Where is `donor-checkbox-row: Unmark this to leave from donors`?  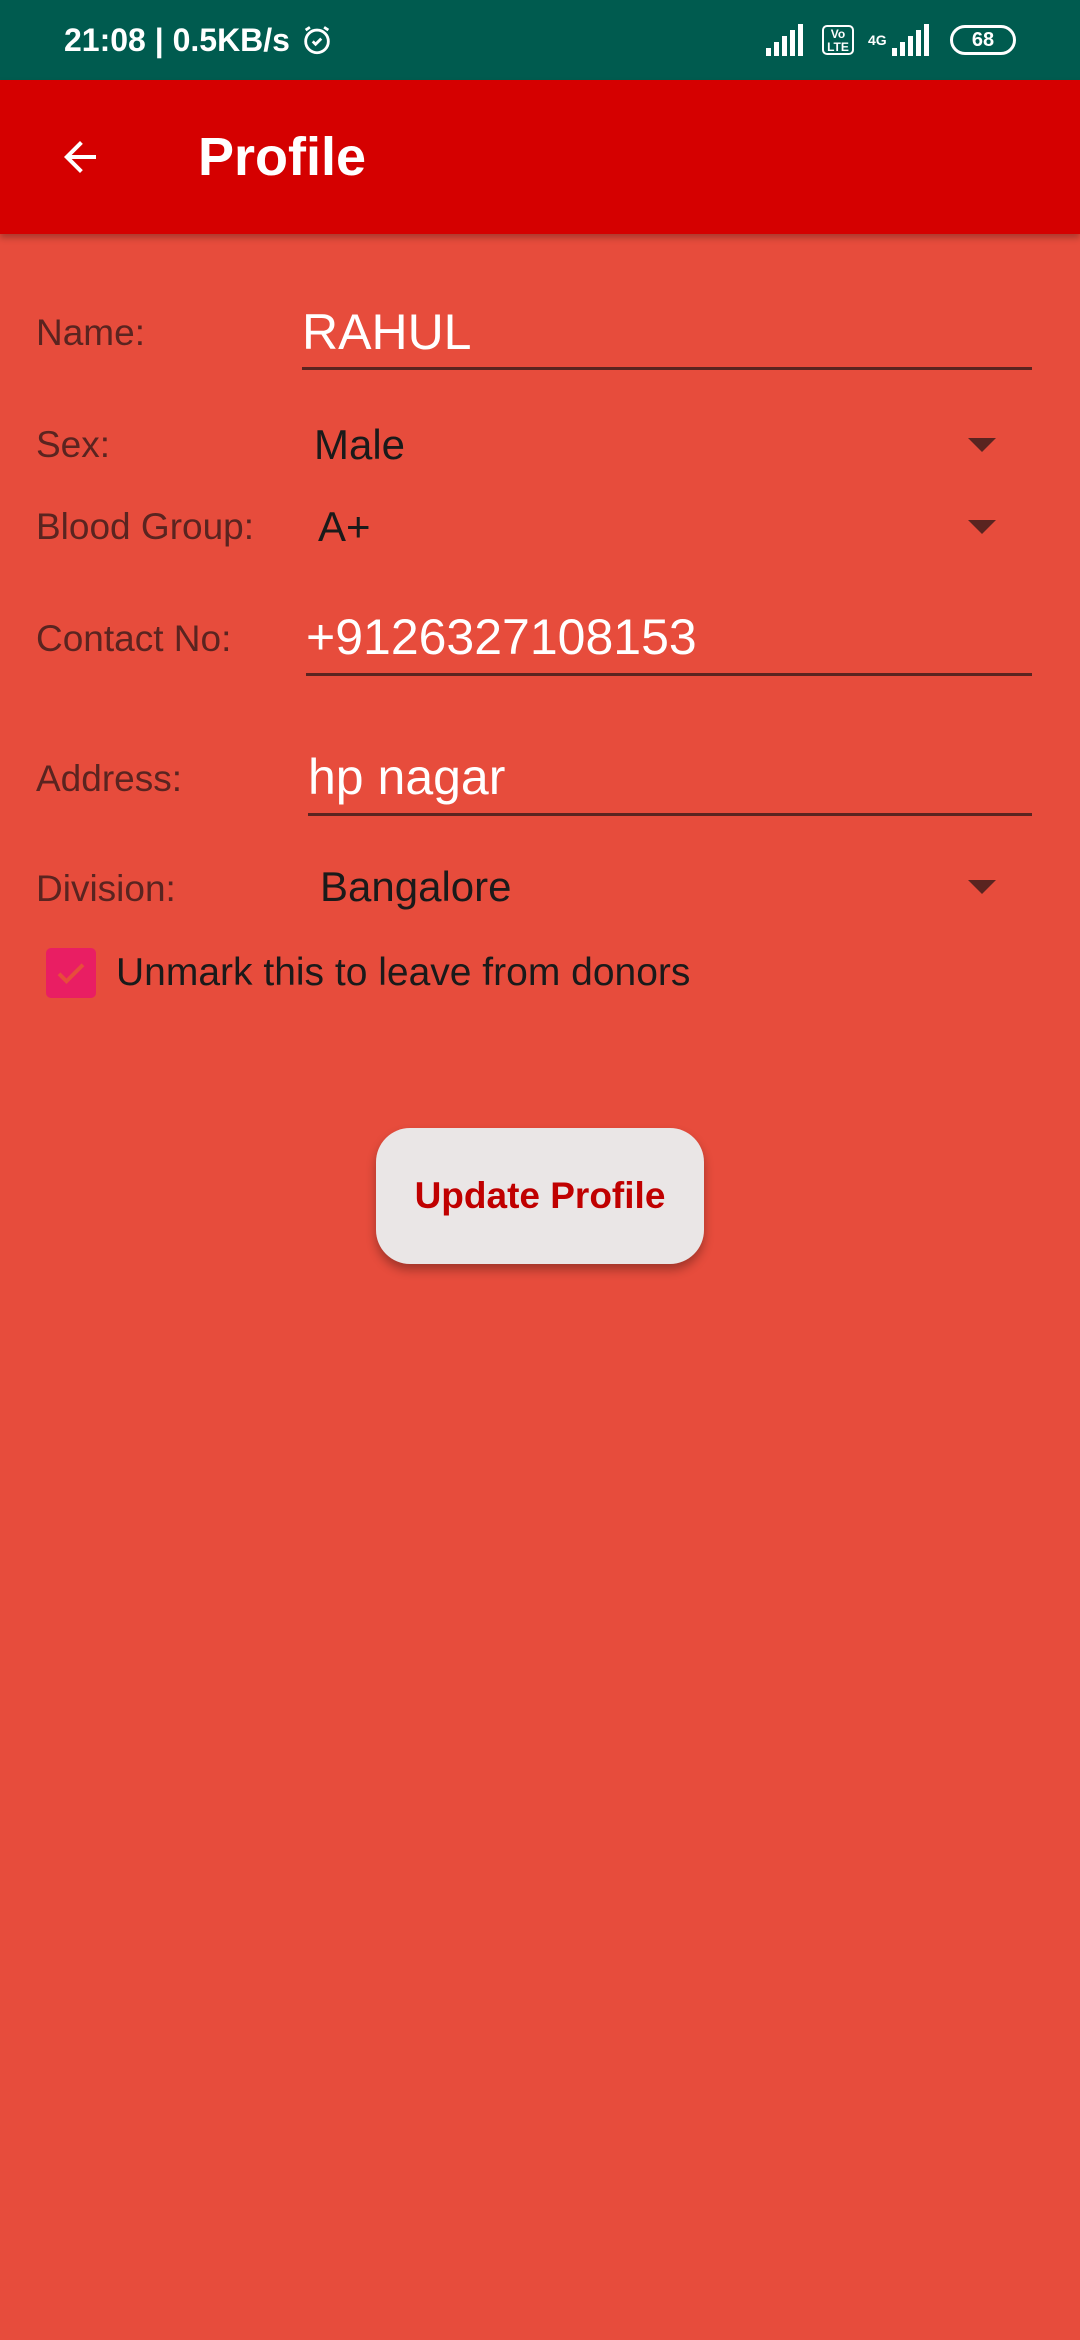 donor-checkbox-row: Unmark this to leave from donors is located at coordinates (368, 973).